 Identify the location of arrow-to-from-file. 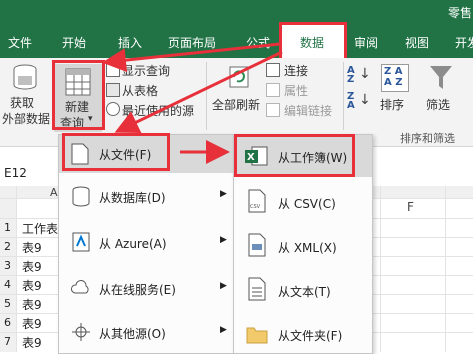
(198, 92).